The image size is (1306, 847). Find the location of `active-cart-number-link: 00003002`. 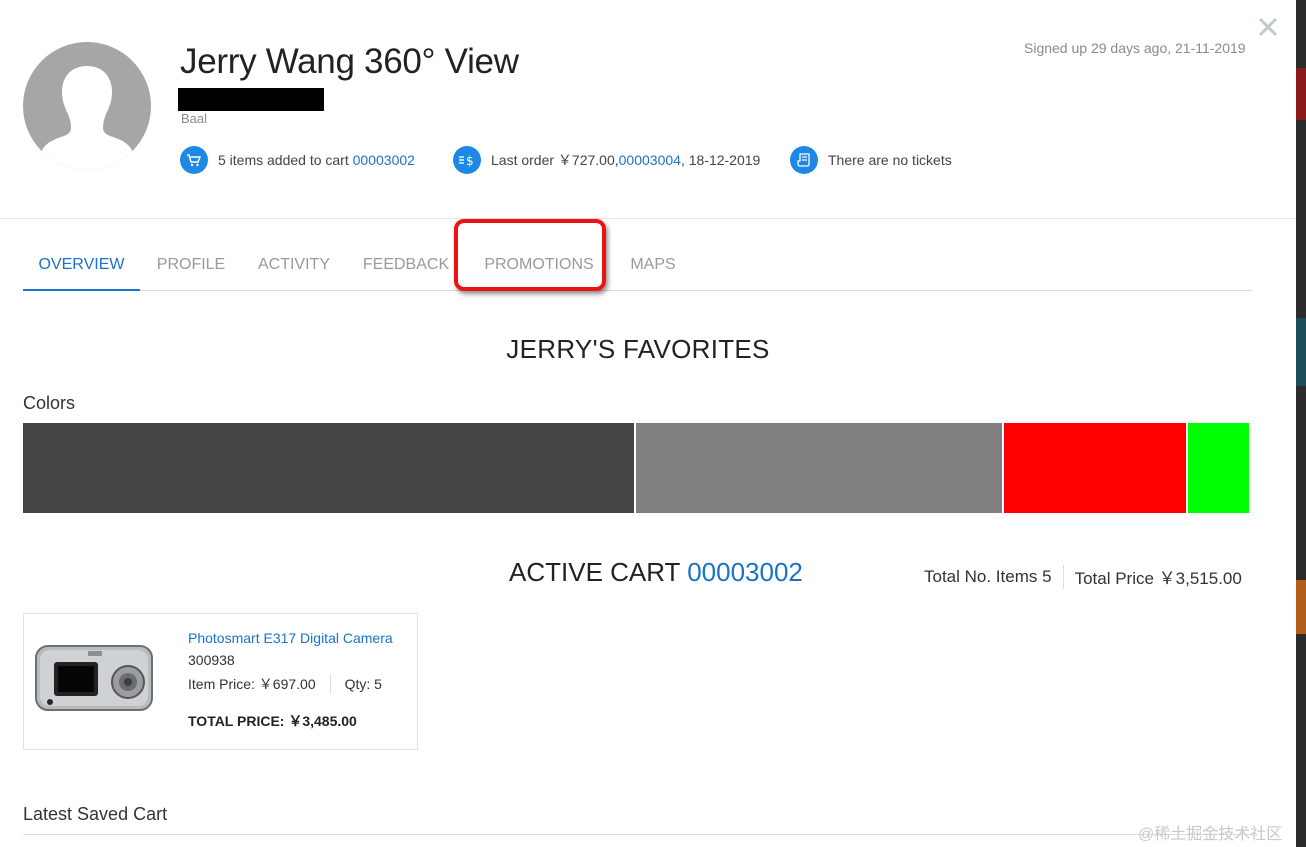

active-cart-number-link: 00003002 is located at coordinates (745, 572).